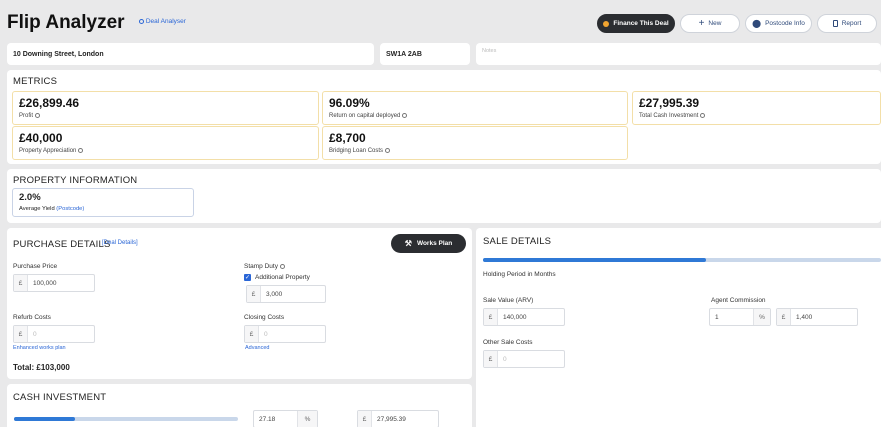 Image resolution: width=881 pixels, height=427 pixels. I want to click on refurb-costs-label: Refurb Costs, so click(32, 317).